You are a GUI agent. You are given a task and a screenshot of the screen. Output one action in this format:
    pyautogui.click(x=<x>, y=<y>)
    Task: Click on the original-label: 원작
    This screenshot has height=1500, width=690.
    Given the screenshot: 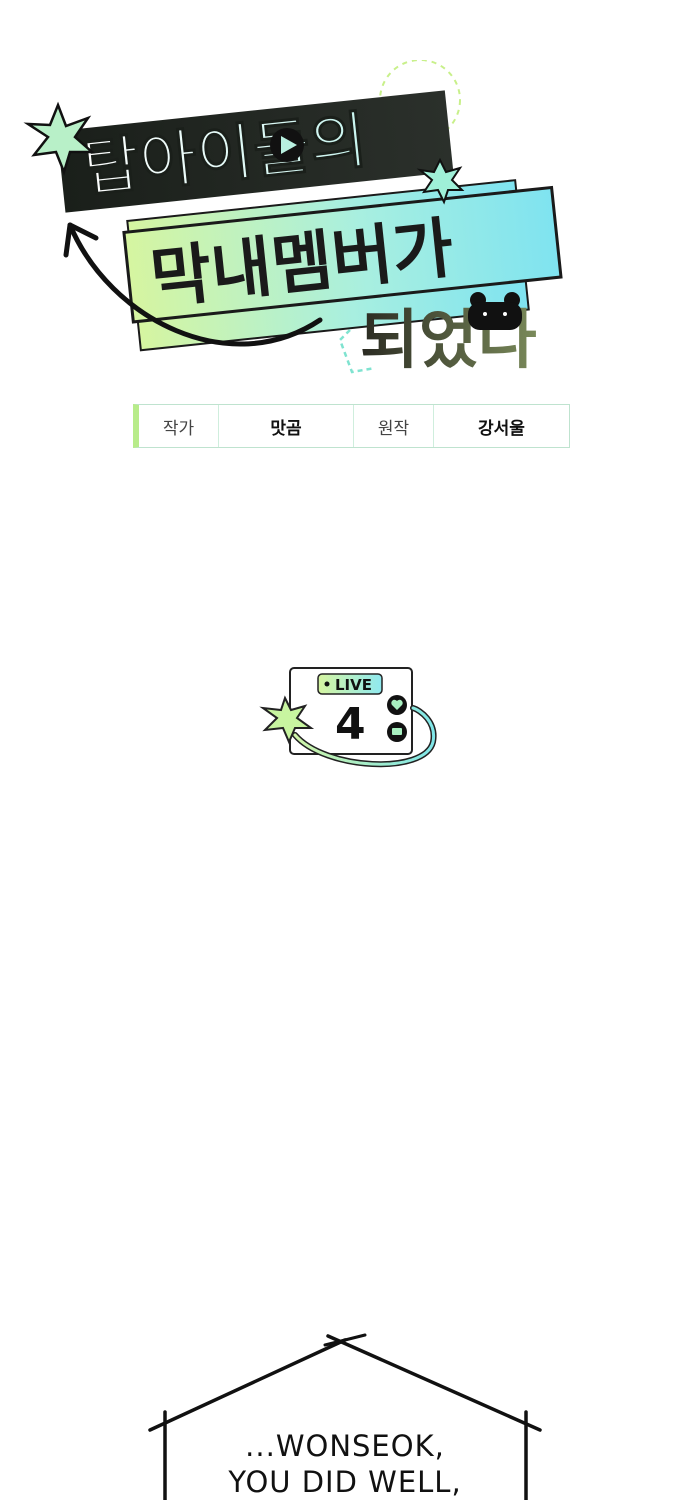 What is the action you would take?
    pyautogui.click(x=394, y=426)
    